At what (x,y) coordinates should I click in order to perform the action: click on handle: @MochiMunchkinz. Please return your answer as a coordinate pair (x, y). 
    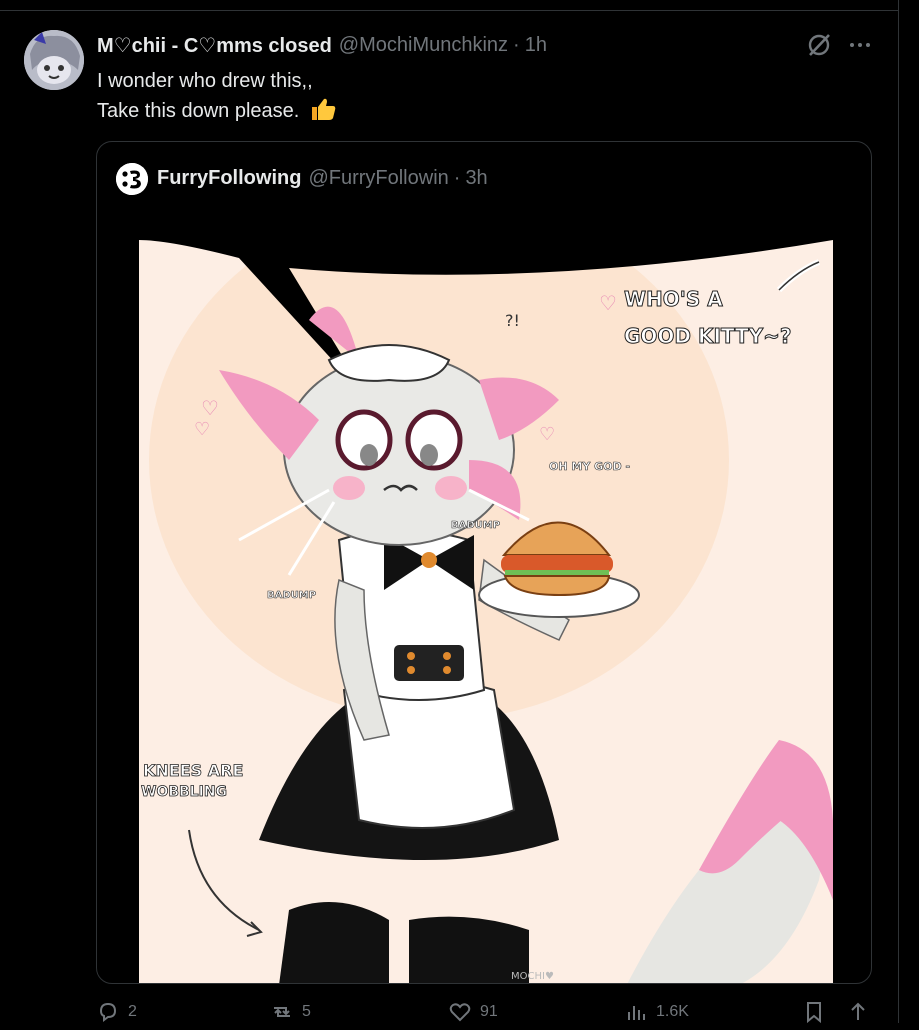
    Looking at the image, I should click on (423, 45).